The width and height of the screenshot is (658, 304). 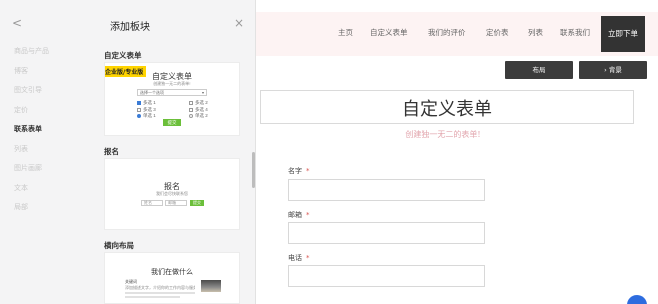 What do you see at coordinates (119, 245) in the screenshot?
I see `section-title: 横向布局` at bounding box center [119, 245].